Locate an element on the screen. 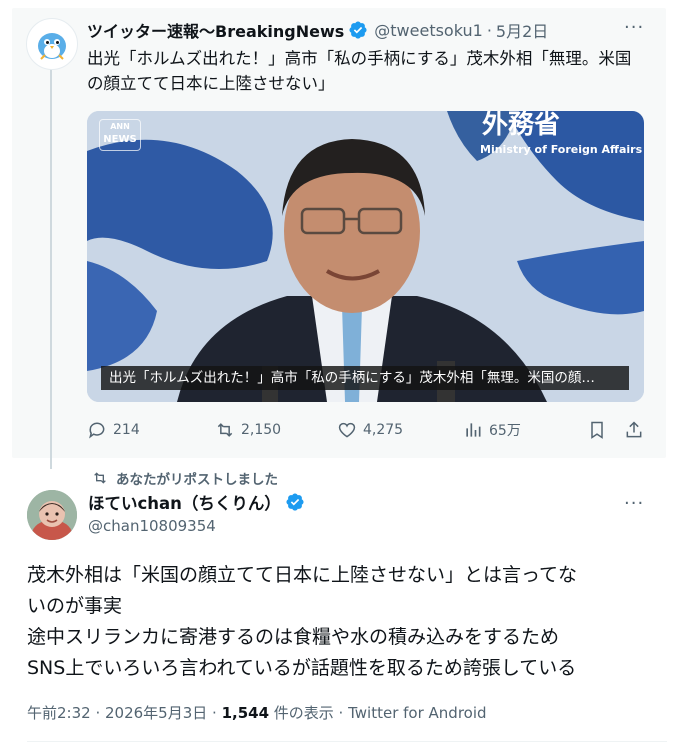 The image size is (678, 744). repost-icon is located at coordinates (225, 430).